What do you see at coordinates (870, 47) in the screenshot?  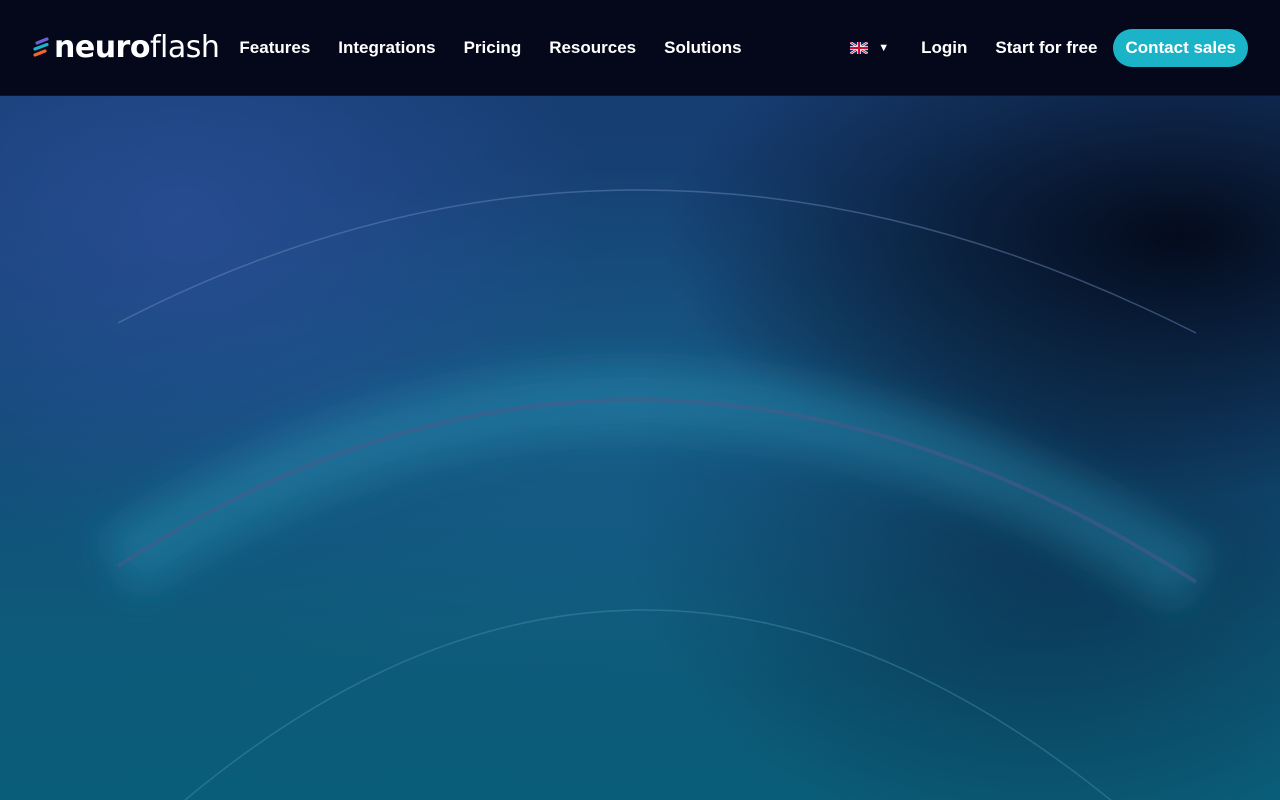 I see `language-selector: ▼` at bounding box center [870, 47].